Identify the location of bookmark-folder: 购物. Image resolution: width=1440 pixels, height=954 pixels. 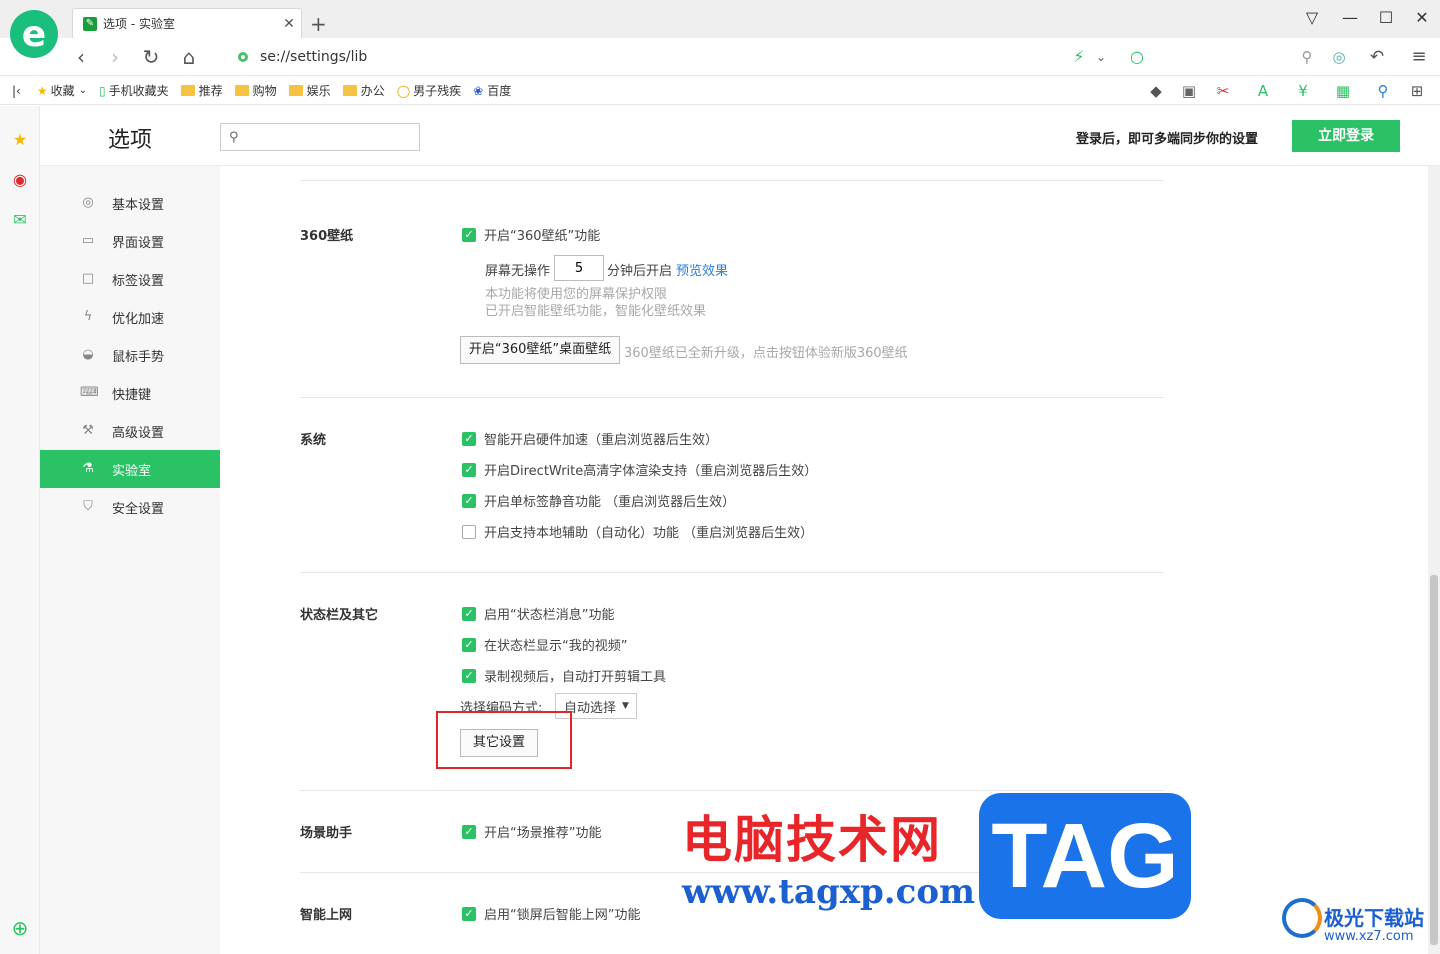
(255, 90).